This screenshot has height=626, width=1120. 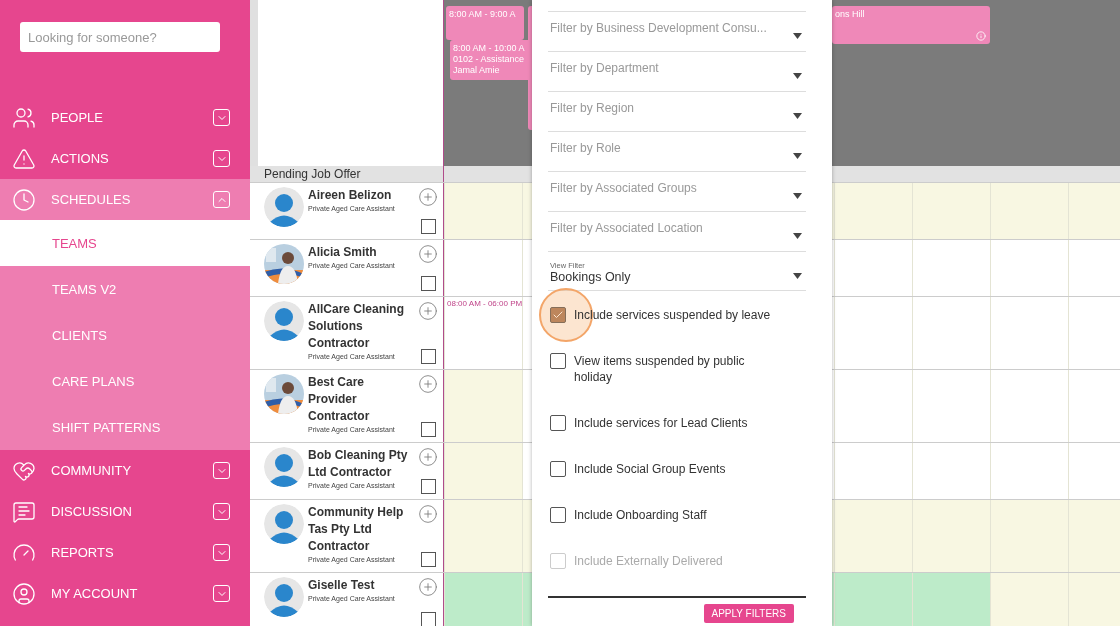 I want to click on staff-name: AllCare Cleaning Solutions Contractor, so click(x=357, y=326).